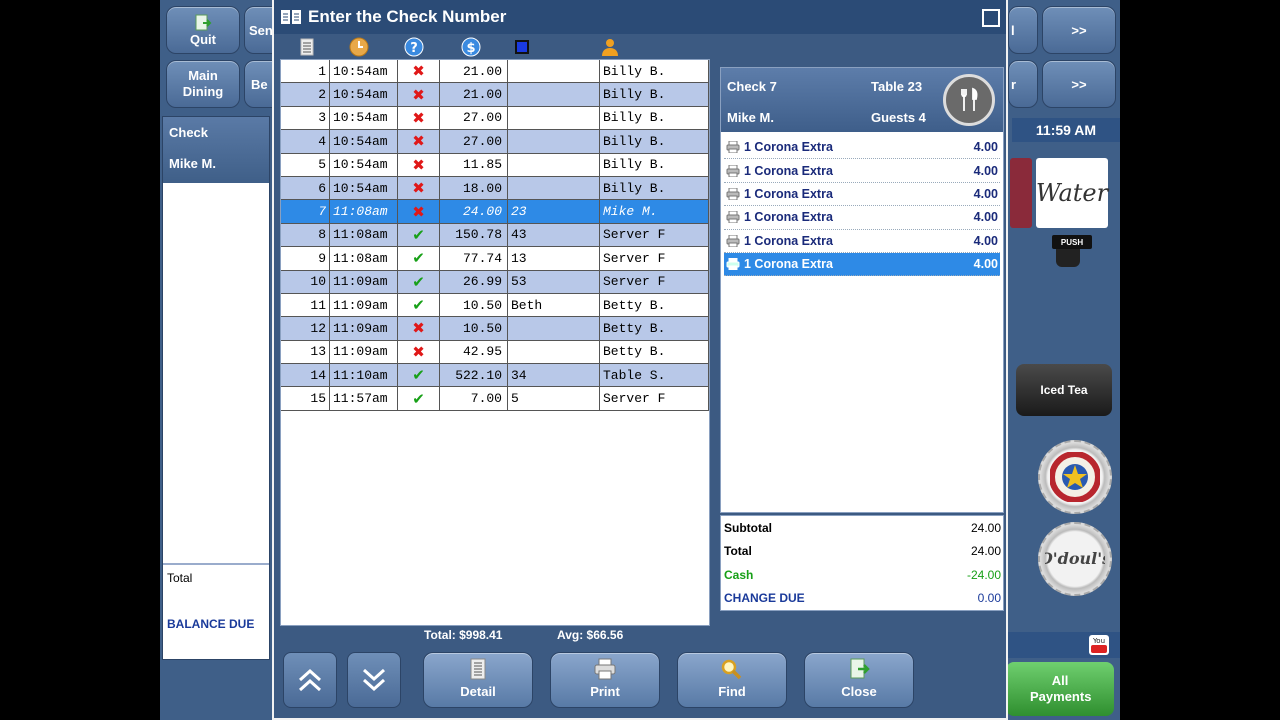 Image resolution: width=1280 pixels, height=720 pixels. I want to click on left-totals: Total BALANCE DUE, so click(216, 611).